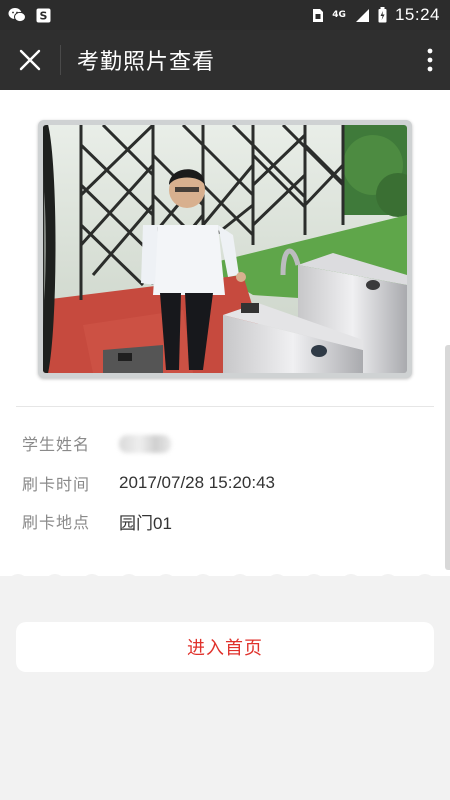  I want to click on svg-text: S, so click(44, 15).